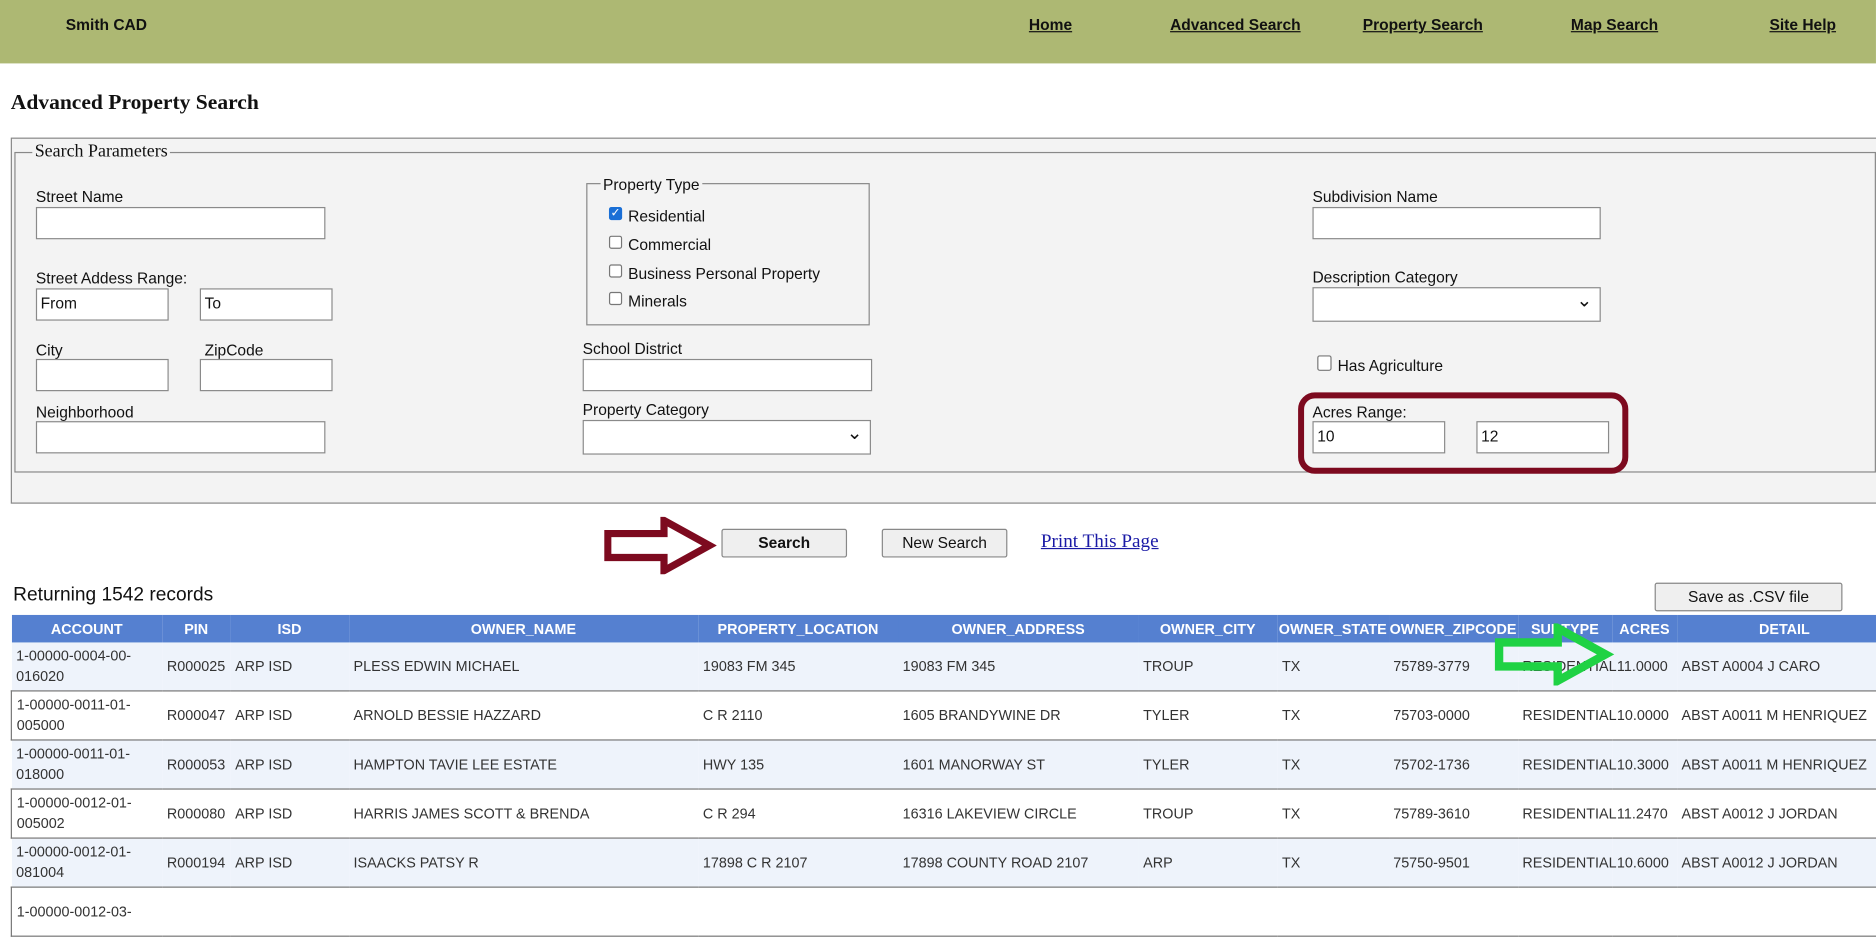  Describe the element at coordinates (196, 666) in the screenshot. I see `cell-pin: R000025` at that location.